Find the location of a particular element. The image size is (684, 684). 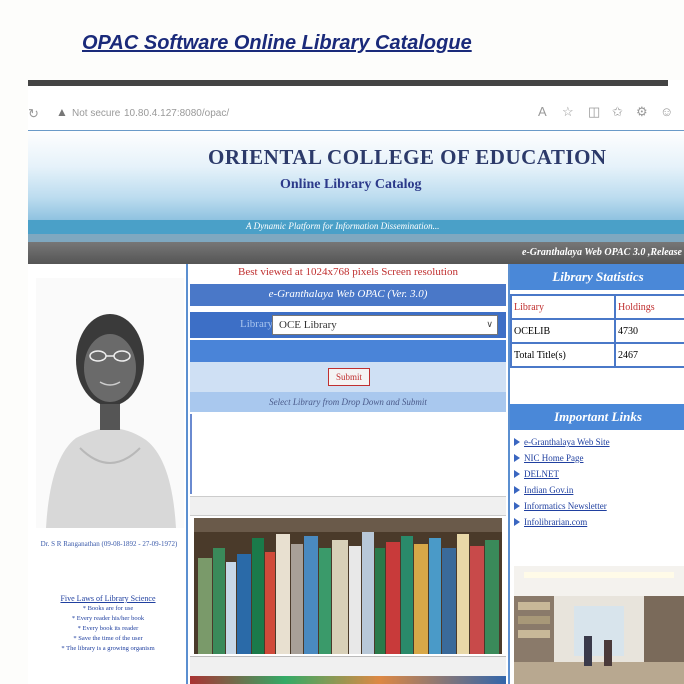

split-screen-icon: ◫ is located at coordinates (594, 112).